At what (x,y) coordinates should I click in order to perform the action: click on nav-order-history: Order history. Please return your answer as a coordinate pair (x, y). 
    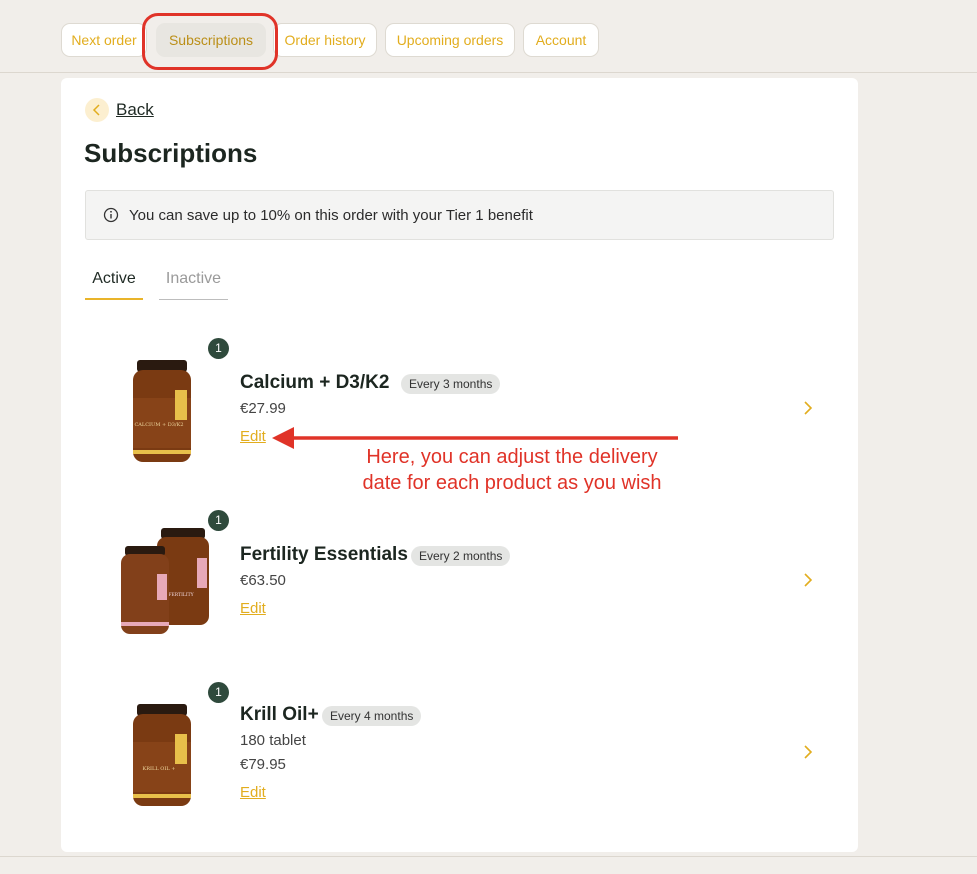
    Looking at the image, I should click on (325, 40).